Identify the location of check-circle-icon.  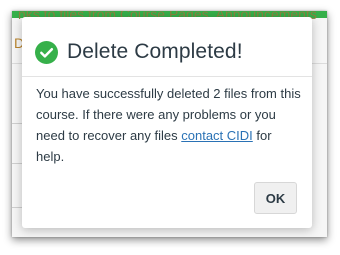
(46, 52).